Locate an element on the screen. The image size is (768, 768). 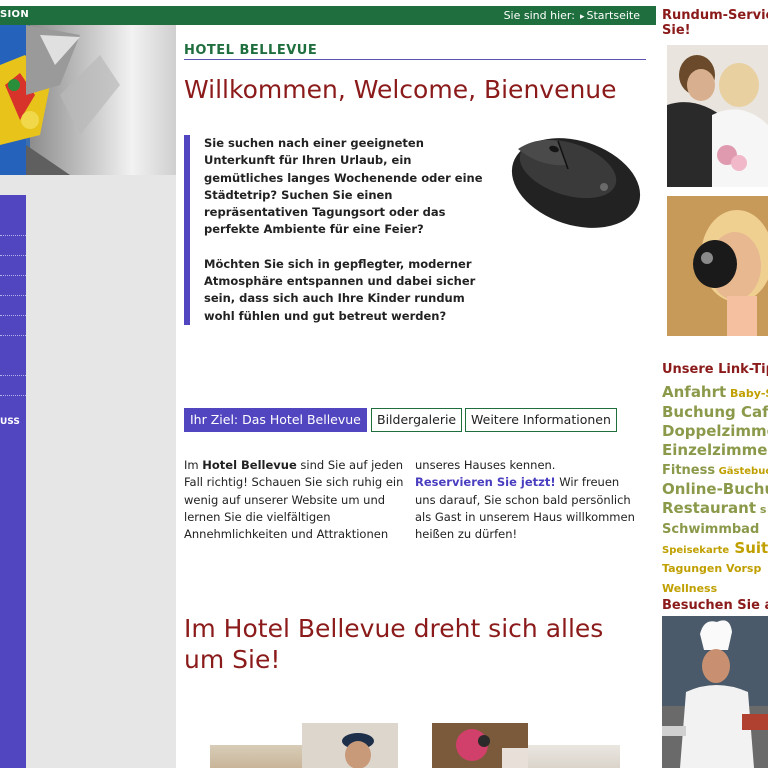
visit-heading: Besuchen Sie a is located at coordinates (715, 605).